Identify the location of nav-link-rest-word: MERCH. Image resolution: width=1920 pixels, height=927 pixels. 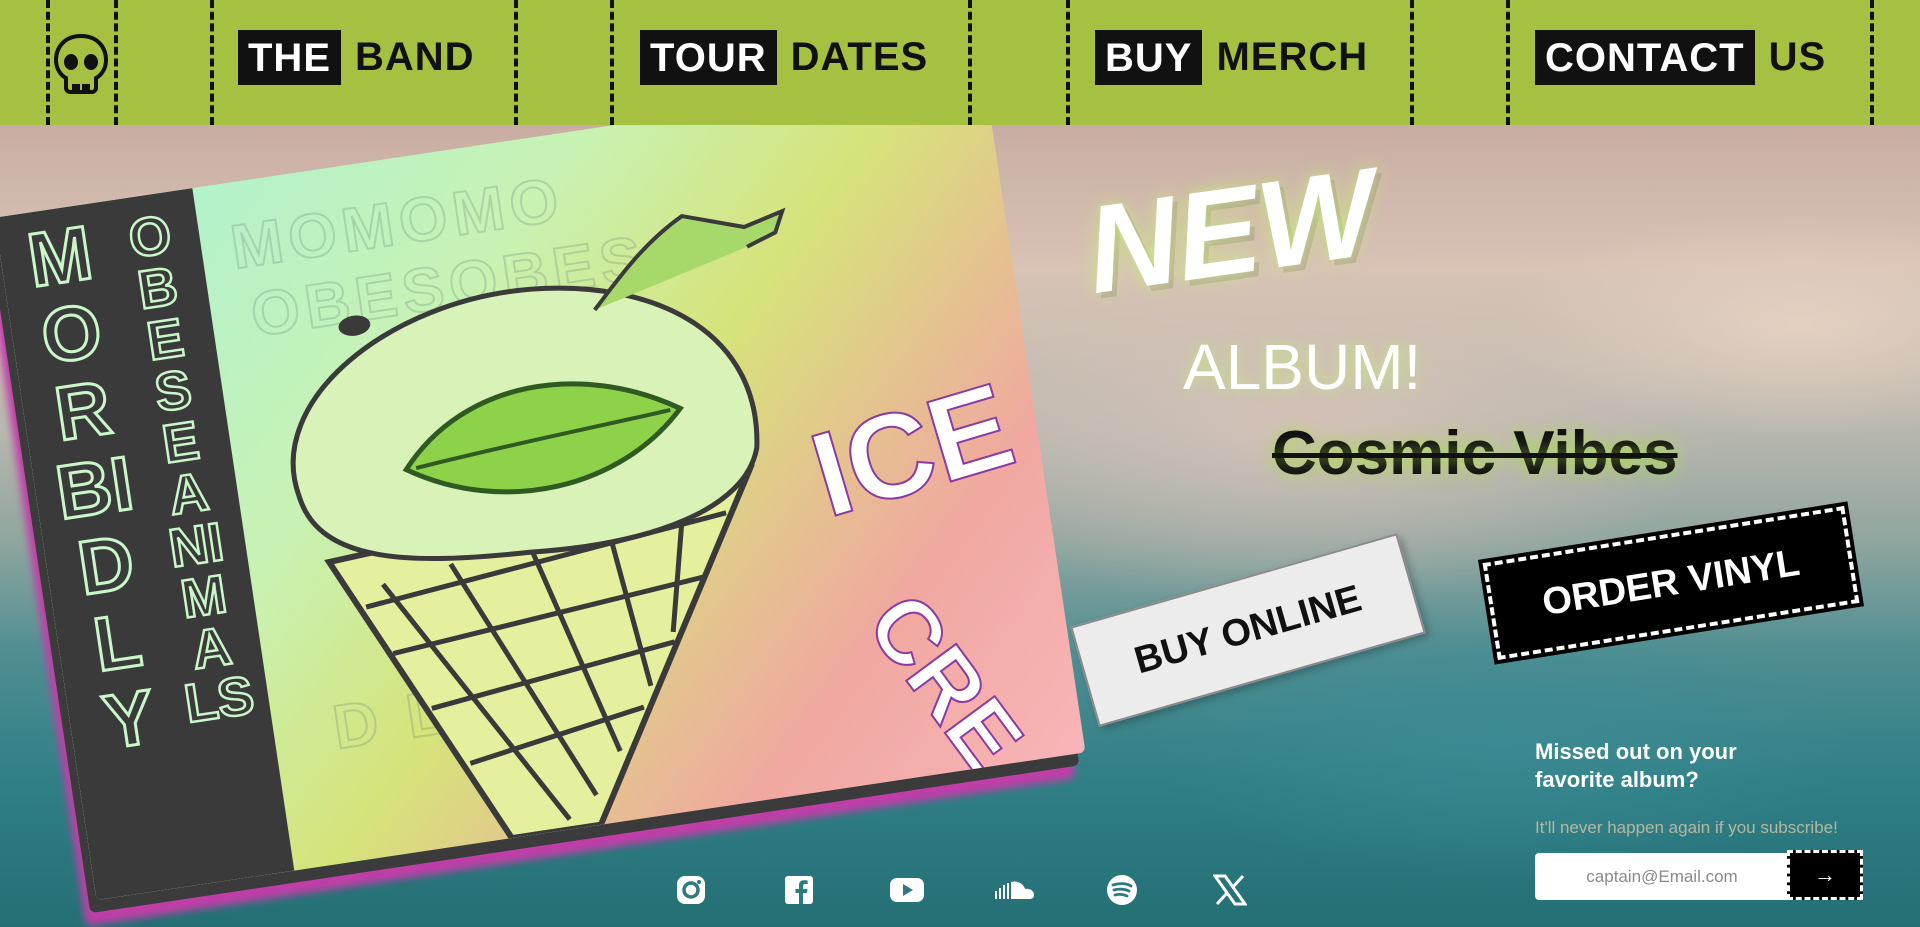
(1292, 57).